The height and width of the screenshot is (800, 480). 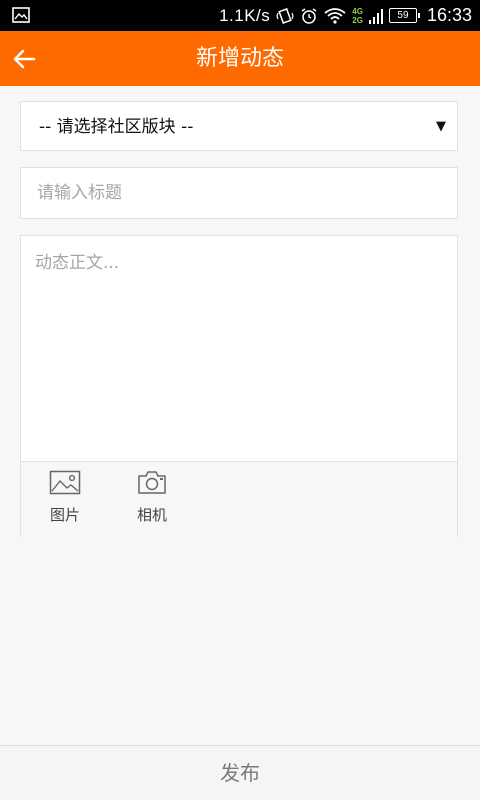 What do you see at coordinates (151, 515) in the screenshot?
I see `camera-label: 相机` at bounding box center [151, 515].